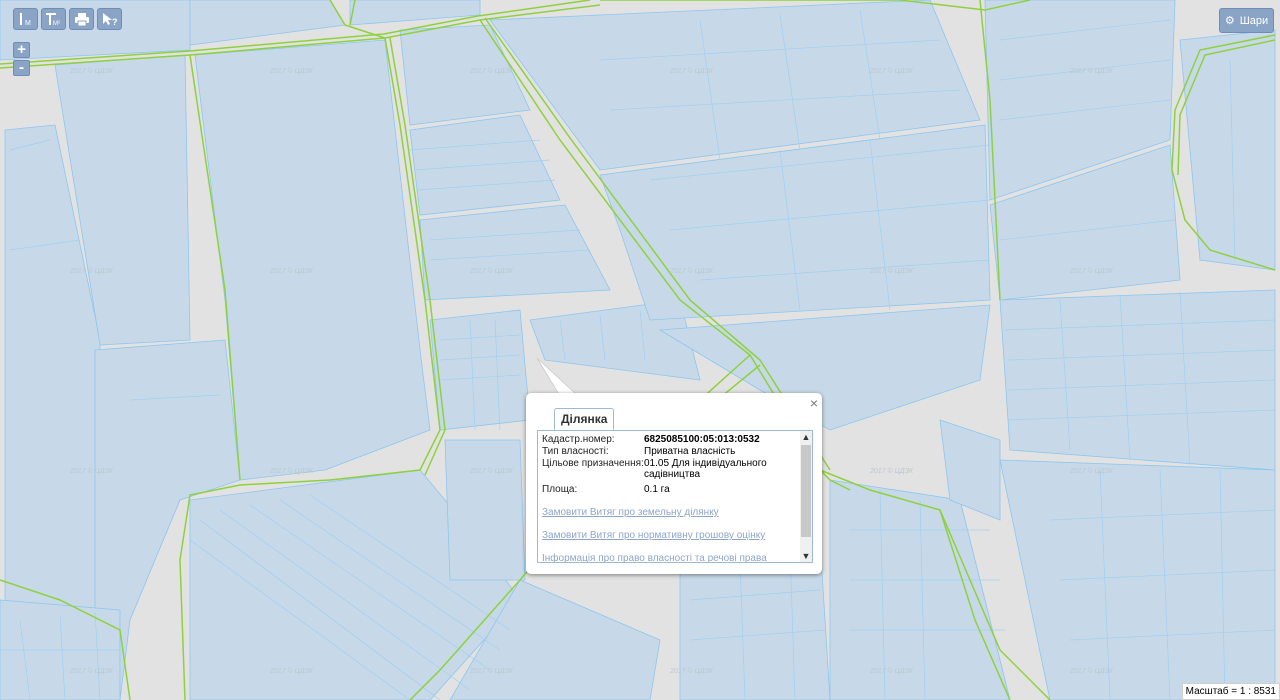 The width and height of the screenshot is (1280, 700). Describe the element at coordinates (806, 491) in the screenshot. I see `scrollbar-thumb` at that location.